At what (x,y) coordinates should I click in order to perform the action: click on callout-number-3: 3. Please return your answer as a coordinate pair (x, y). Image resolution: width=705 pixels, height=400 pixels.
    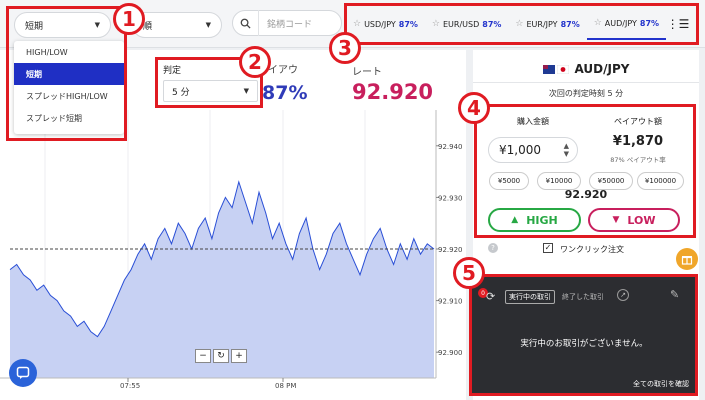
    Looking at the image, I should click on (345, 48).